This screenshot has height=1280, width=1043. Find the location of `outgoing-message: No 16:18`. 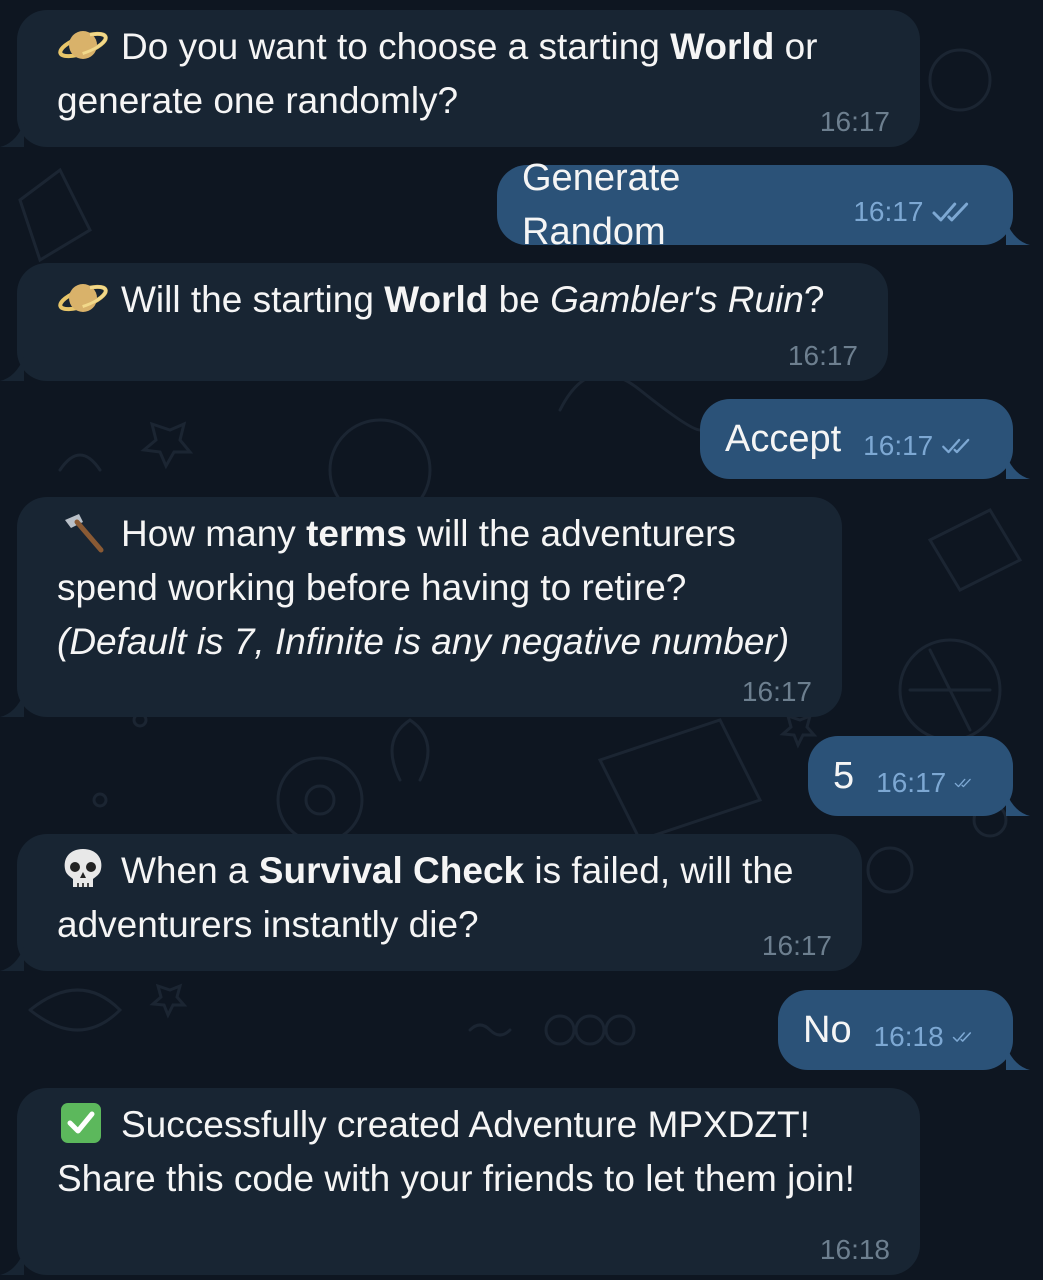

outgoing-message: No 16:18 is located at coordinates (904, 1030).